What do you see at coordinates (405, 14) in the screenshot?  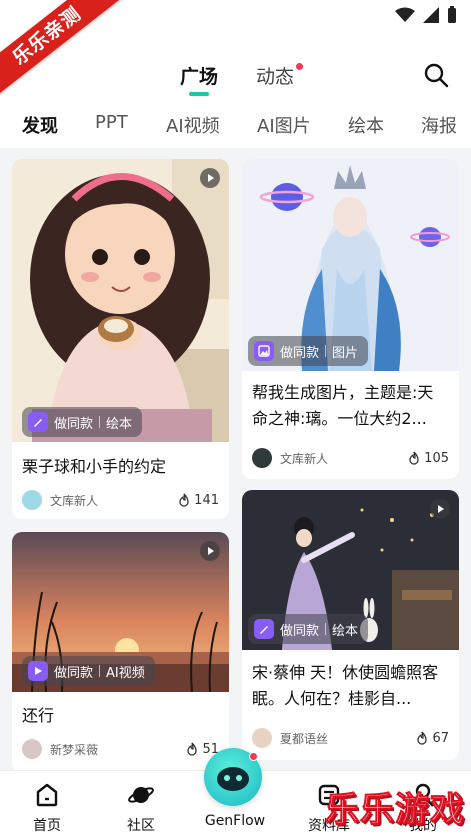 I see `wifi-icon` at bounding box center [405, 14].